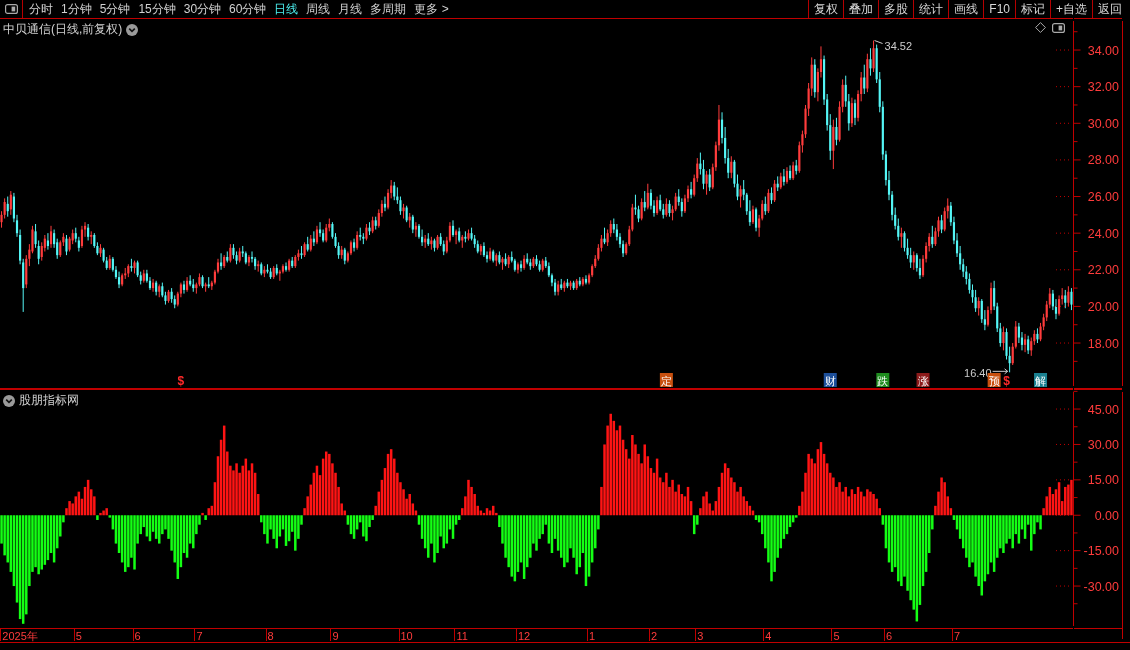  What do you see at coordinates (350, 9) in the screenshot?
I see `period-tab: 月线` at bounding box center [350, 9].